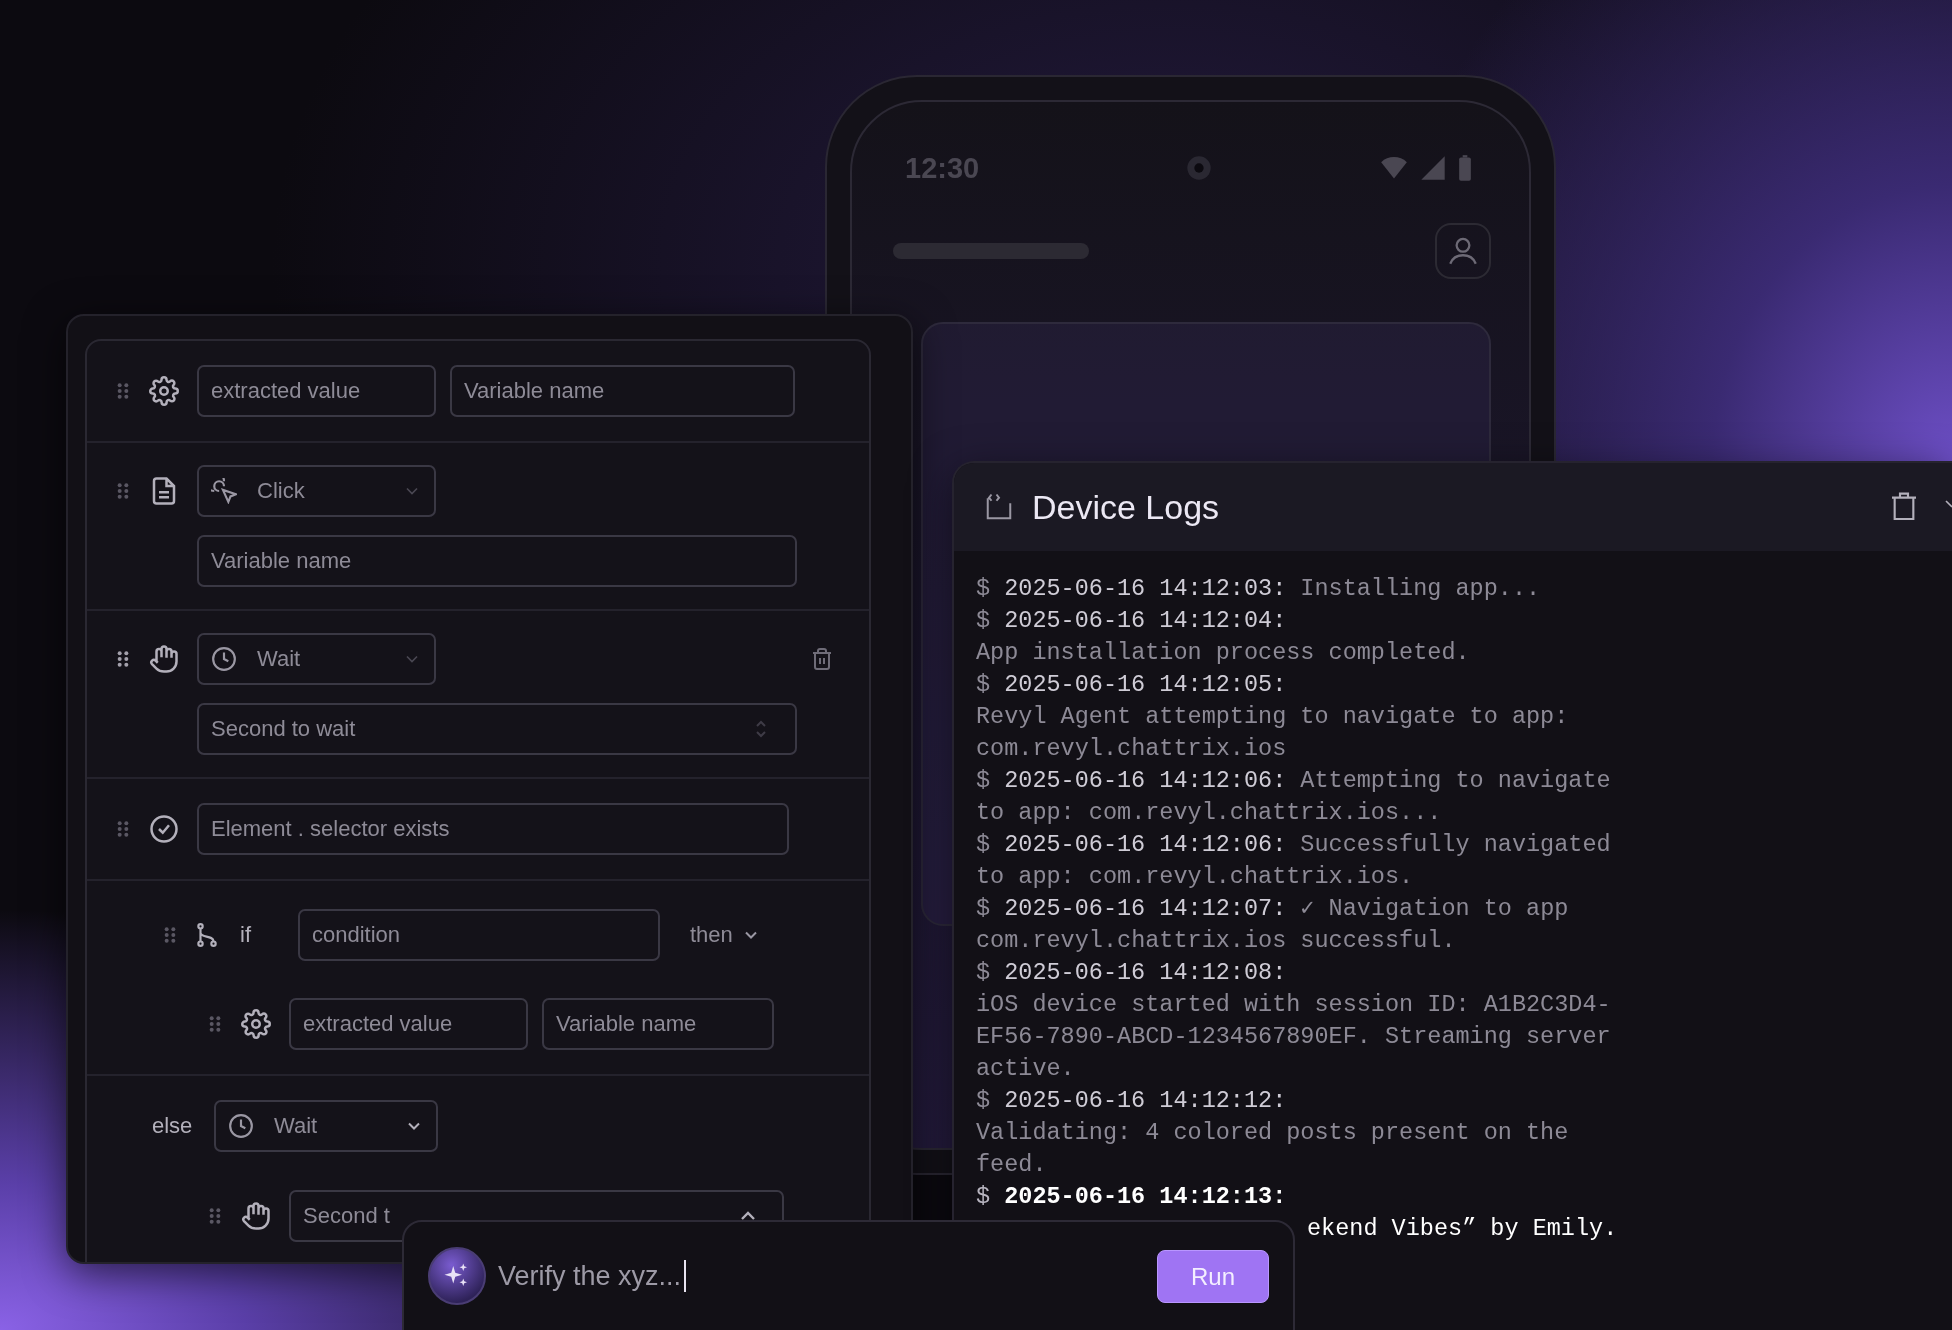 The height and width of the screenshot is (1330, 1952). Describe the element at coordinates (164, 829) in the screenshot. I see `check-circle-icon` at that location.